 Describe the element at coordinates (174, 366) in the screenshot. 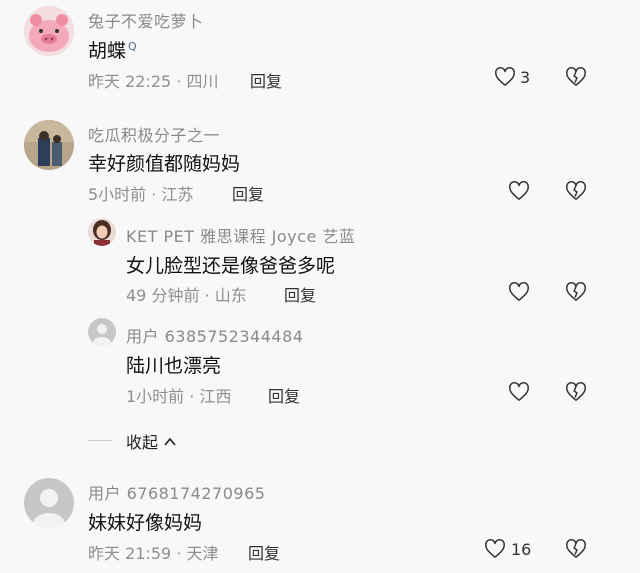

I see `comment-text: 陆川也漂亮` at that location.